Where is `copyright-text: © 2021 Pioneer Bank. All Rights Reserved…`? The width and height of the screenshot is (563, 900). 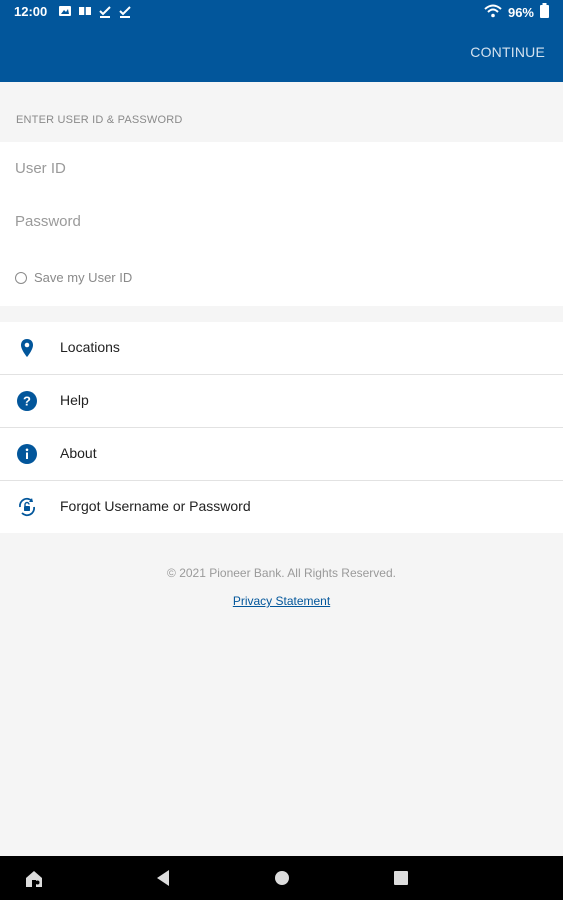 copyright-text: © 2021 Pioneer Bank. All Rights Reserved… is located at coordinates (281, 573).